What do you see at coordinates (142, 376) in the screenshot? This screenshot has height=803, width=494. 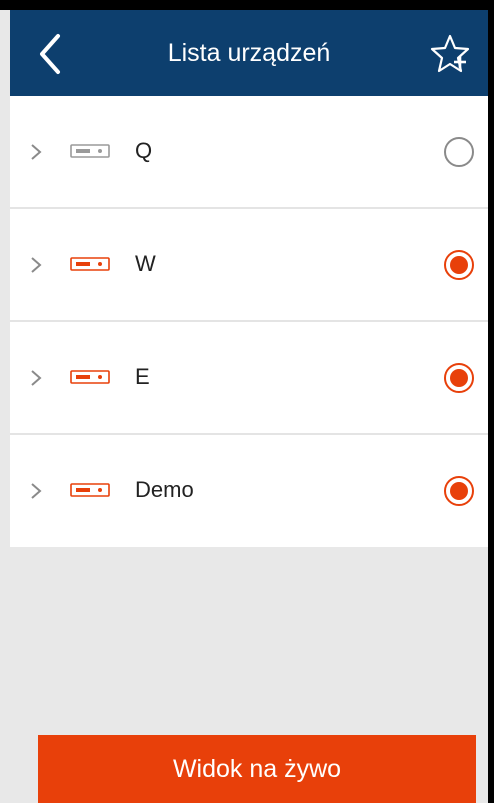 I see `device-name: E` at bounding box center [142, 376].